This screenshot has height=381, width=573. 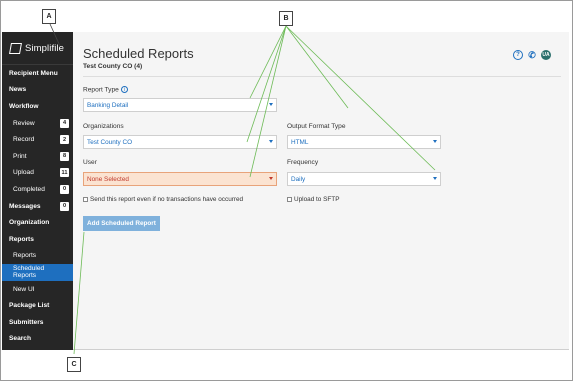 What do you see at coordinates (518, 55) in the screenshot?
I see `help-icon: ?` at bounding box center [518, 55].